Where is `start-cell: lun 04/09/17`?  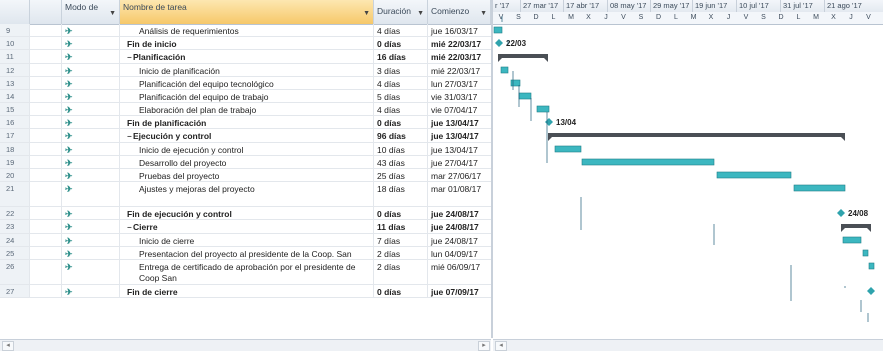 start-cell: lun 04/09/17 is located at coordinates (459, 253).